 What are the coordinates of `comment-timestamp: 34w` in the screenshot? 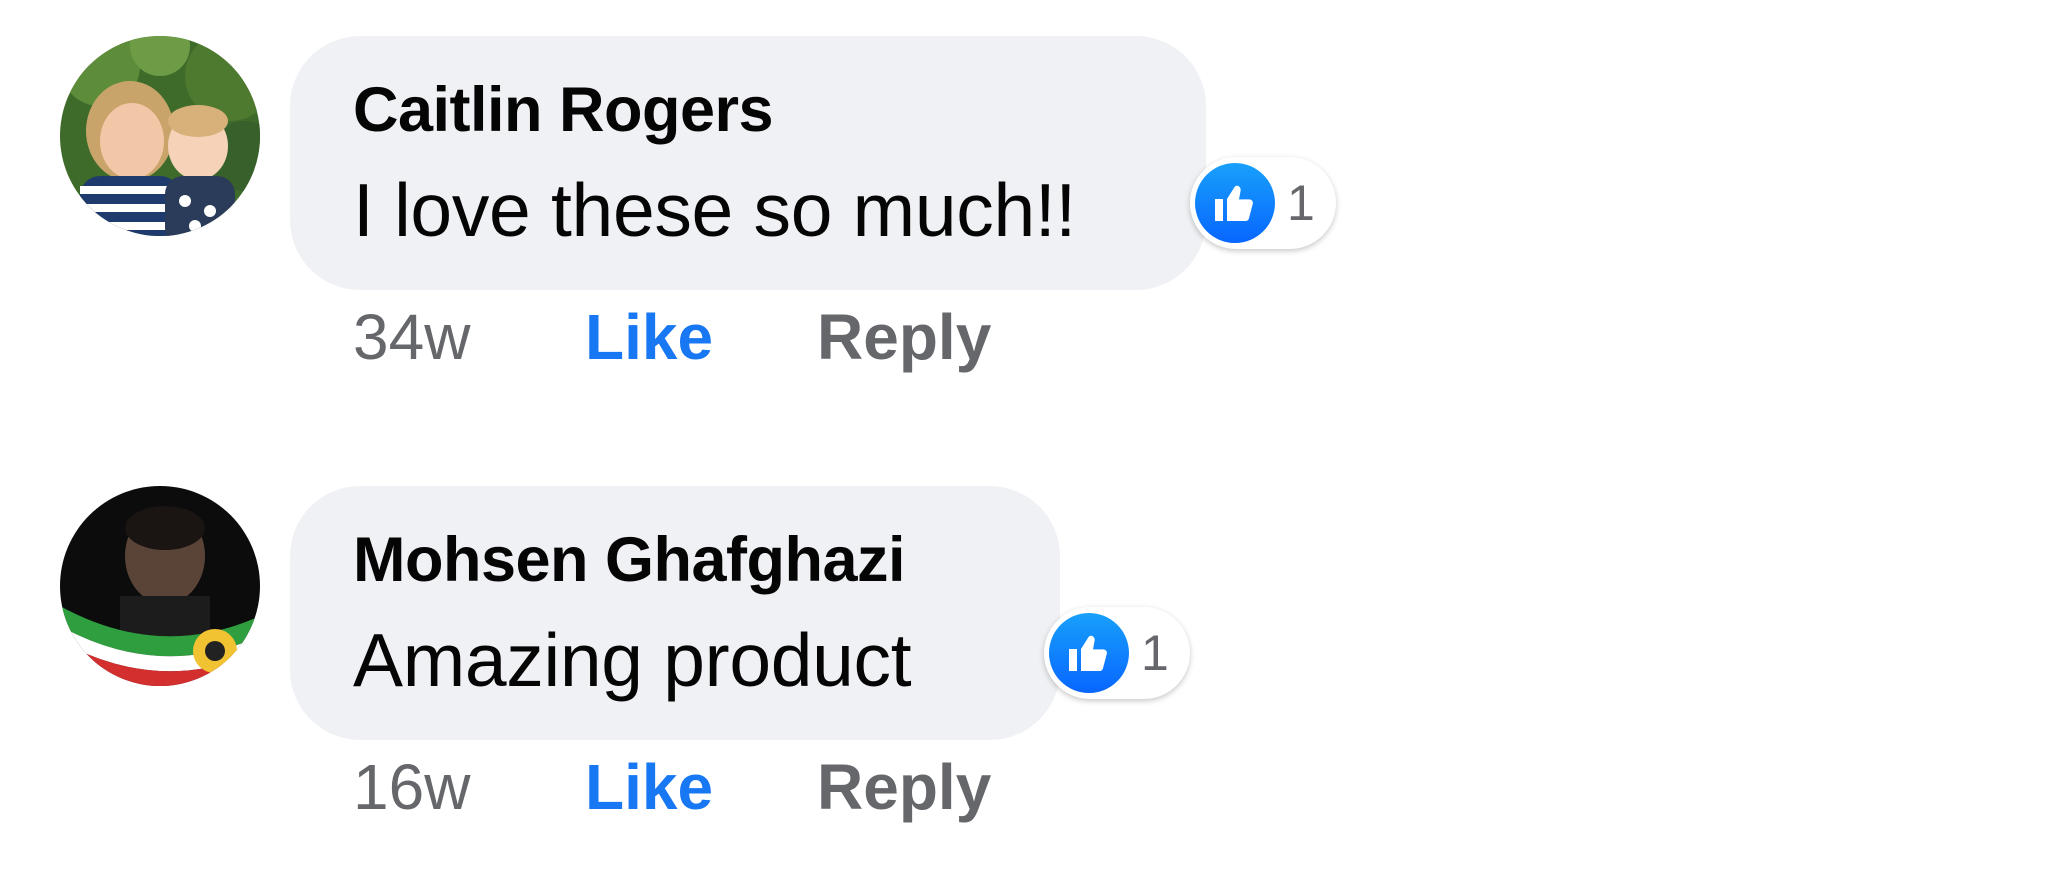 It's located at (411, 337).